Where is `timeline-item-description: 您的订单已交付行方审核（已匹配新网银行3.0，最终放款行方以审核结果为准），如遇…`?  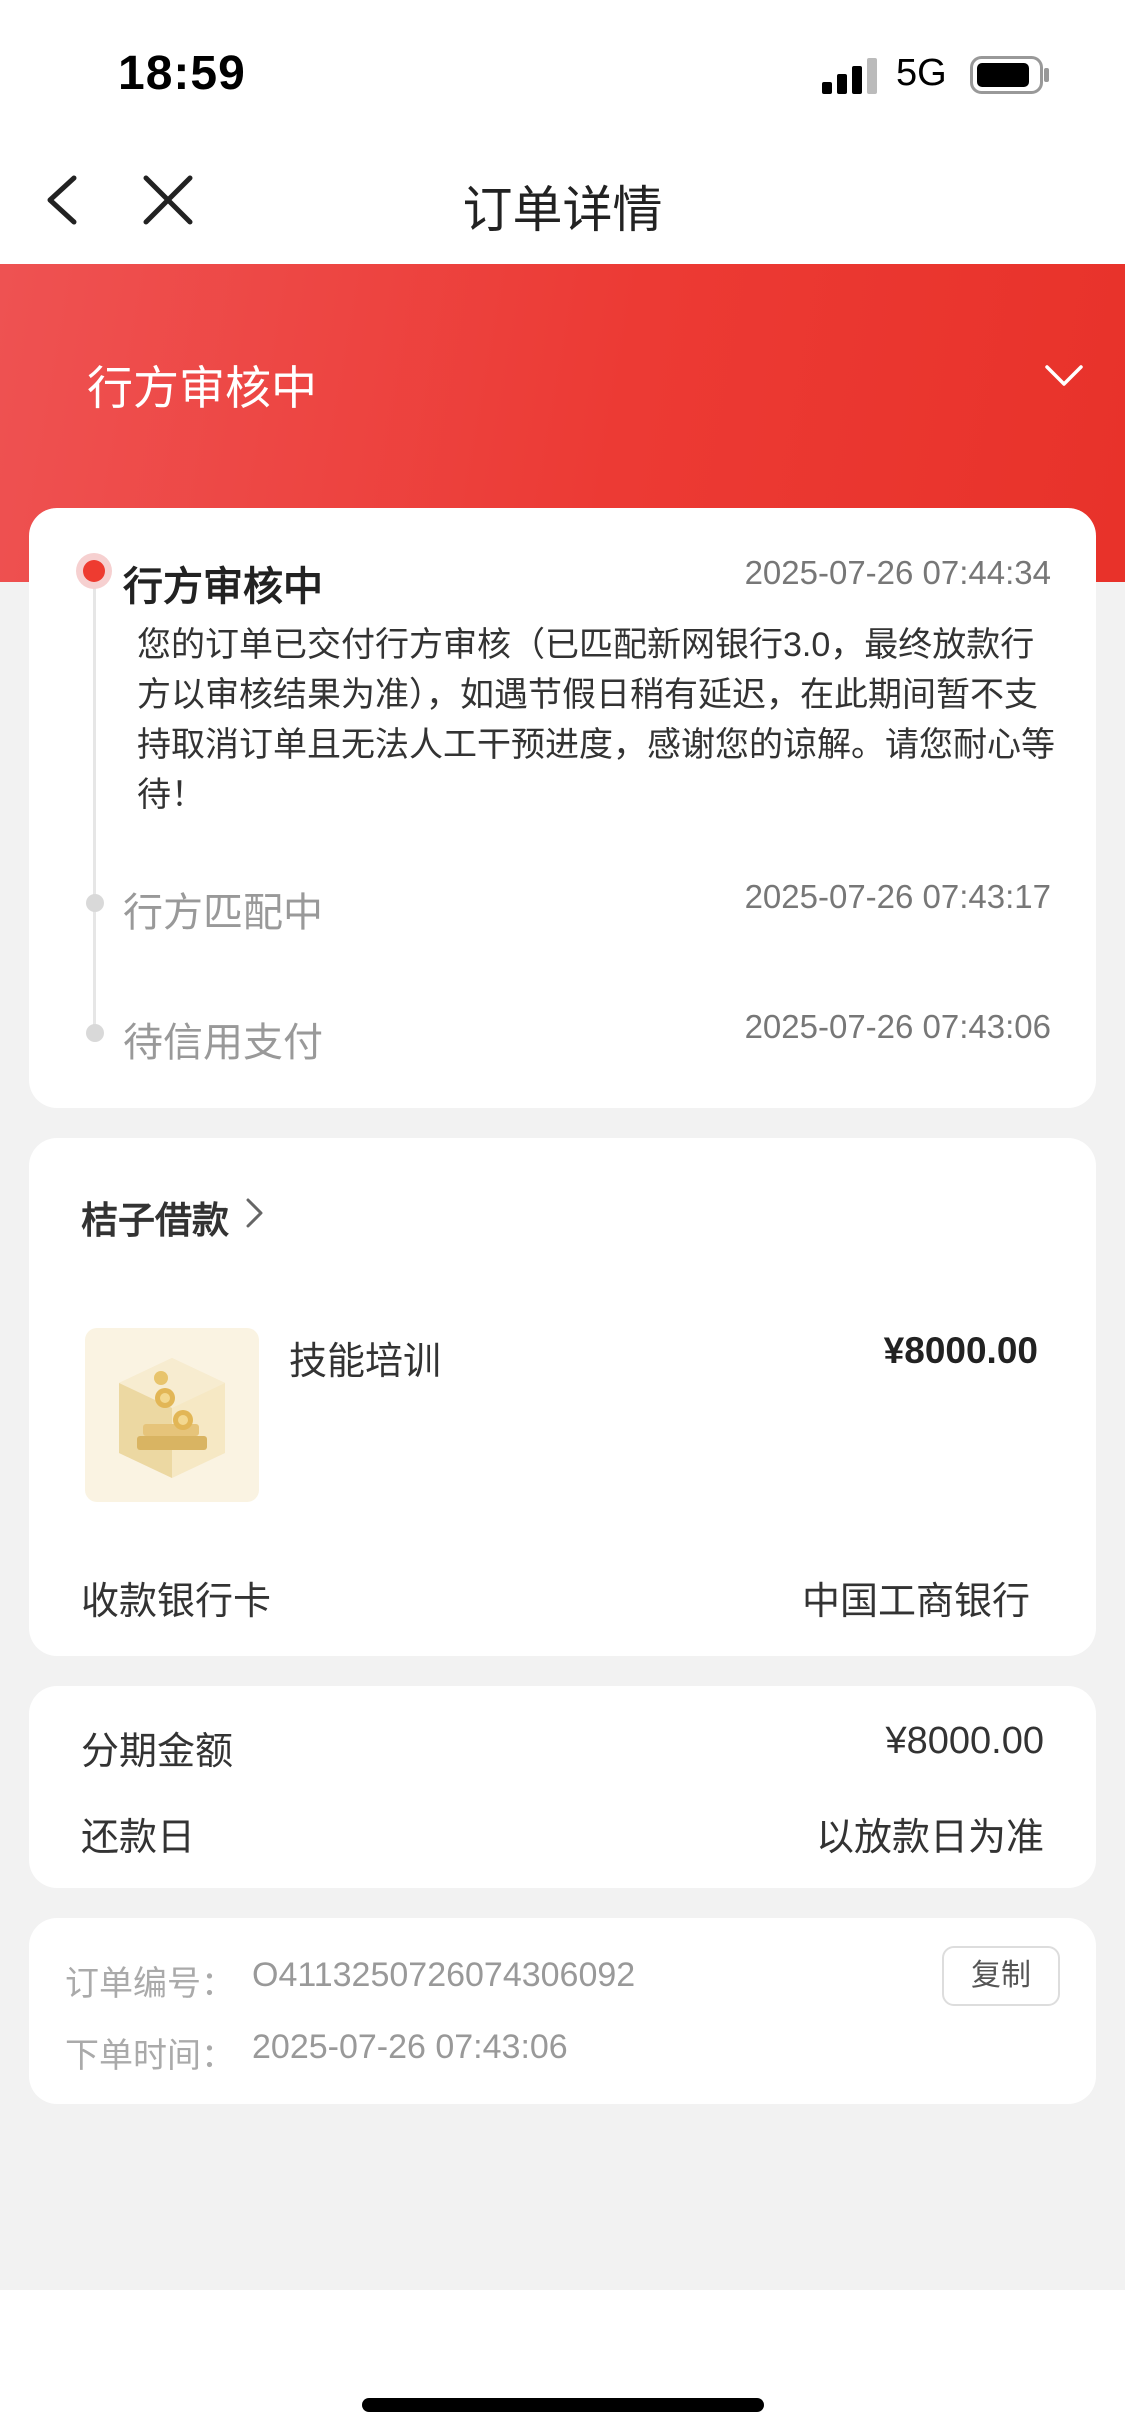 timeline-item-description: 您的订单已交付行方审核（已匹配新网银行3.0，最终放款行方以审核结果为准），如遇… is located at coordinates (596, 720).